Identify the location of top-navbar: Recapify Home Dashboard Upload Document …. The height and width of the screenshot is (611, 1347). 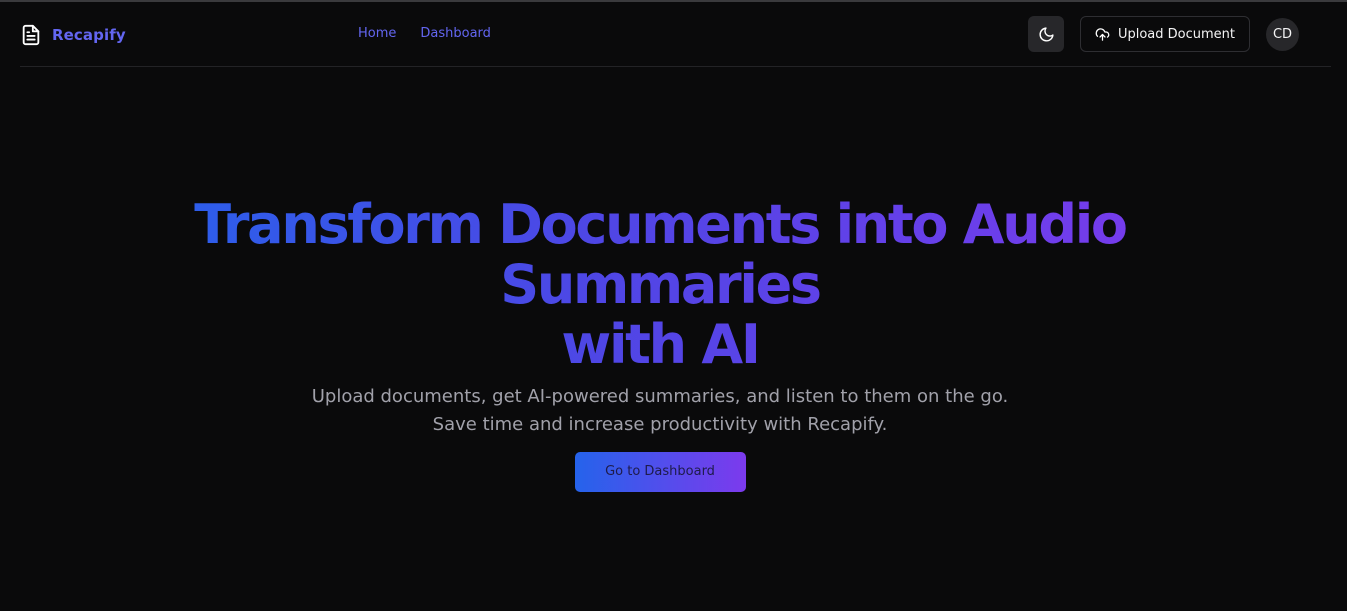
(675, 34).